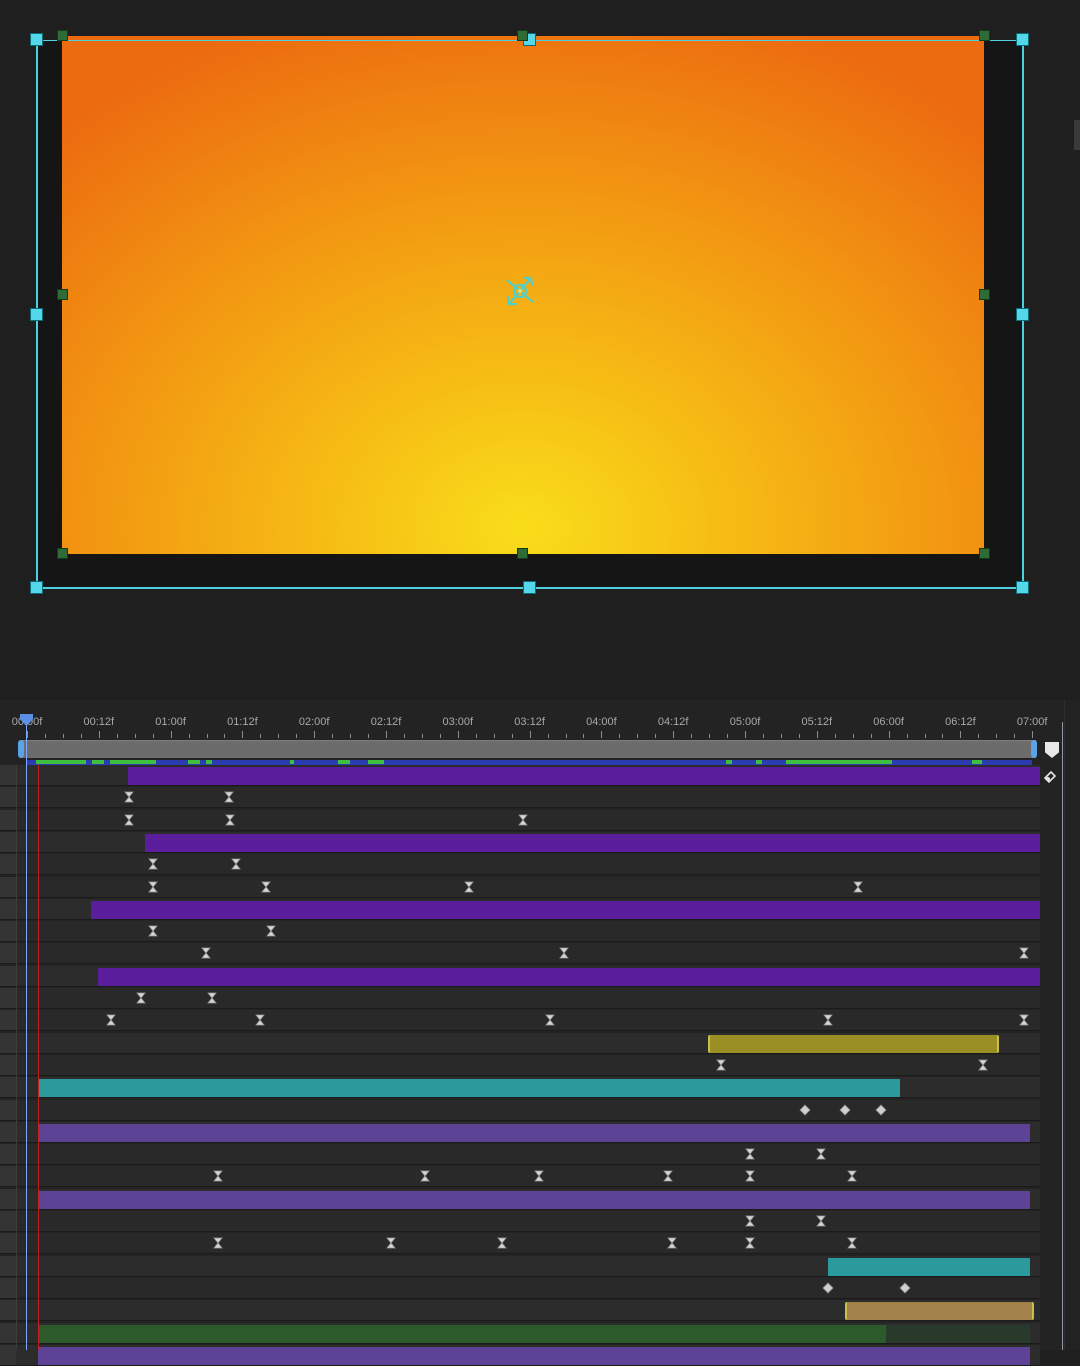  What do you see at coordinates (984, 553) in the screenshot?
I see `layer-handle-bottom-right` at bounding box center [984, 553].